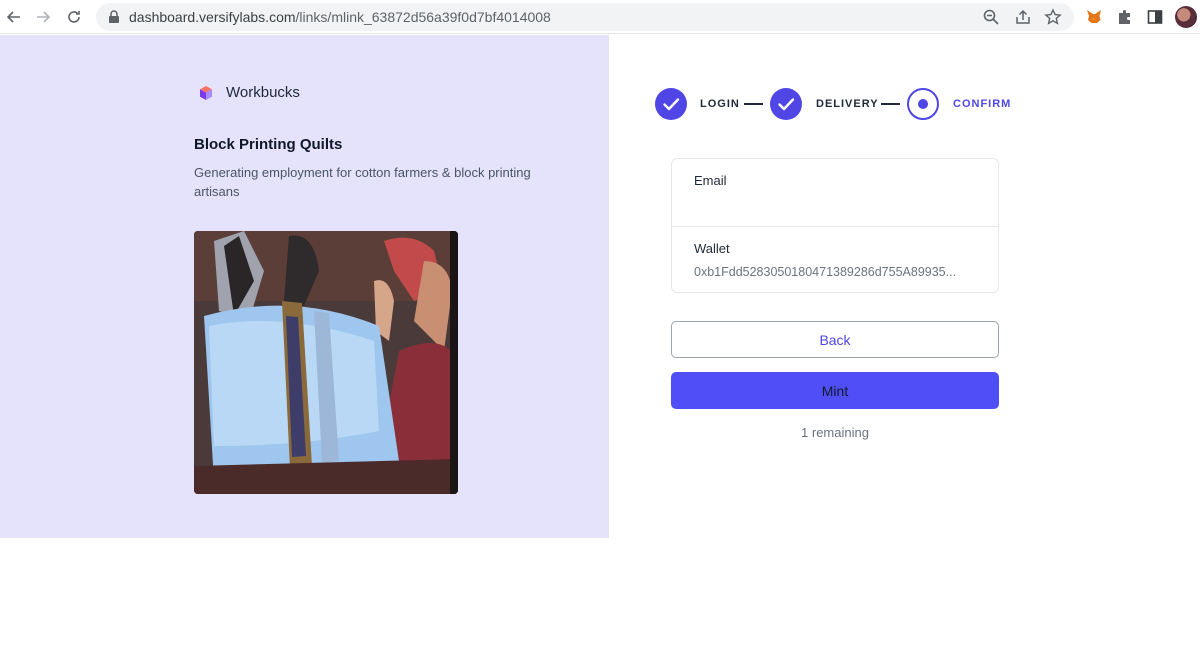  Describe the element at coordinates (671, 104) in the screenshot. I see `step-login-check-icon` at that location.